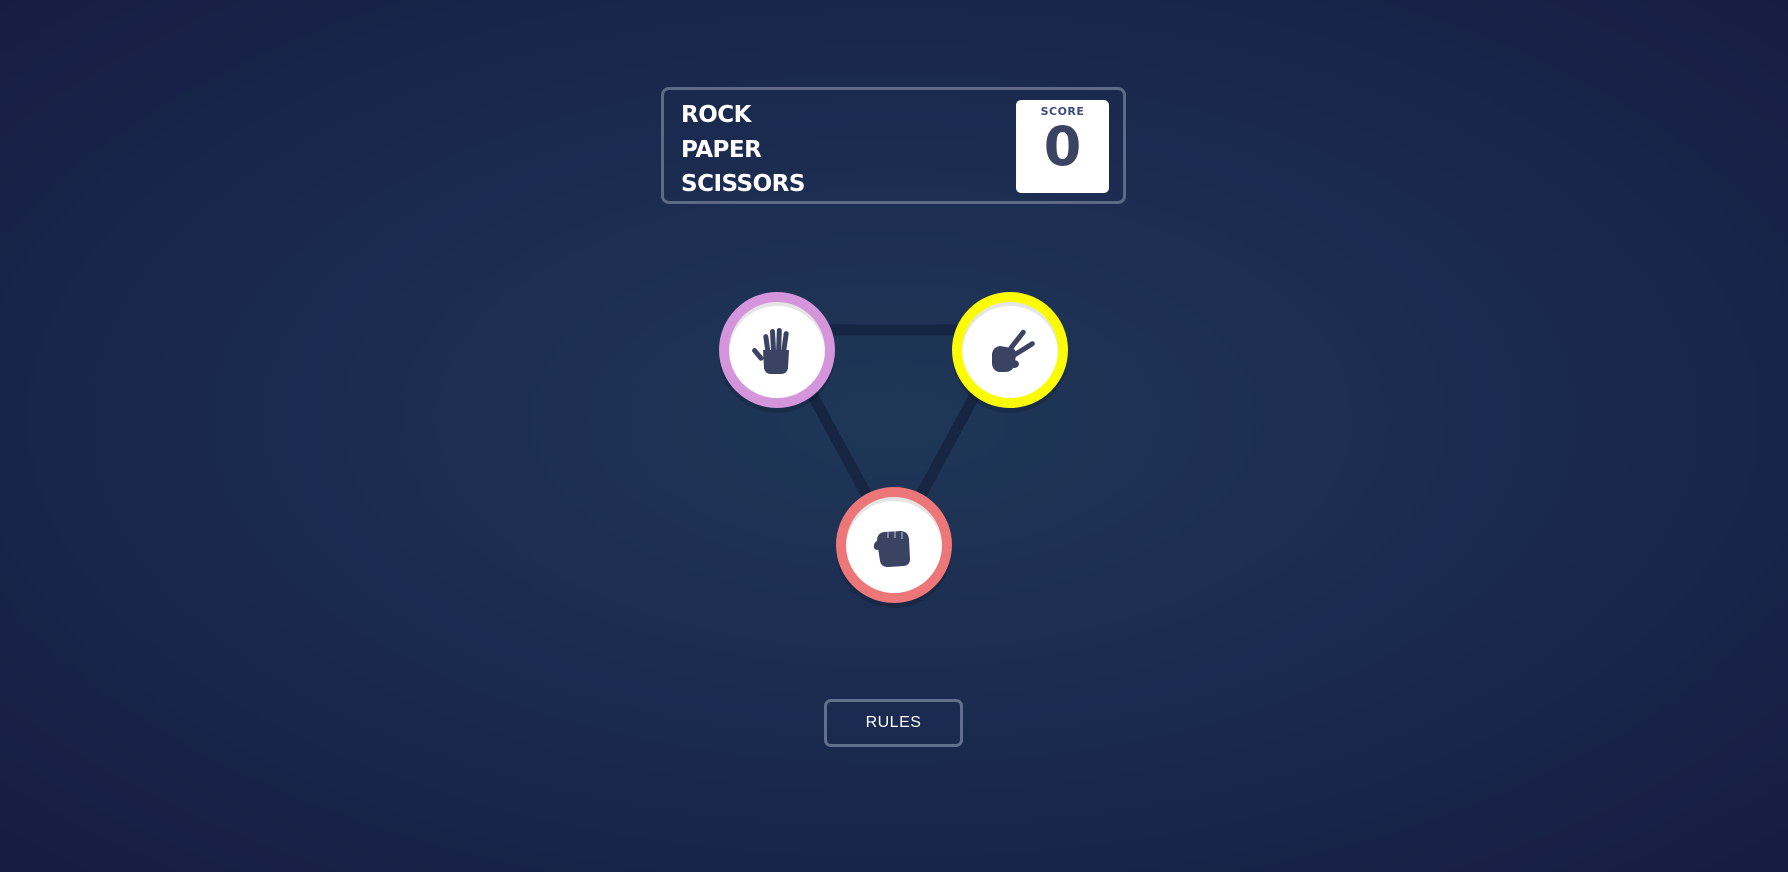 The image size is (1788, 872). What do you see at coordinates (770, 351) in the screenshot?
I see `paper-hand-icon` at bounding box center [770, 351].